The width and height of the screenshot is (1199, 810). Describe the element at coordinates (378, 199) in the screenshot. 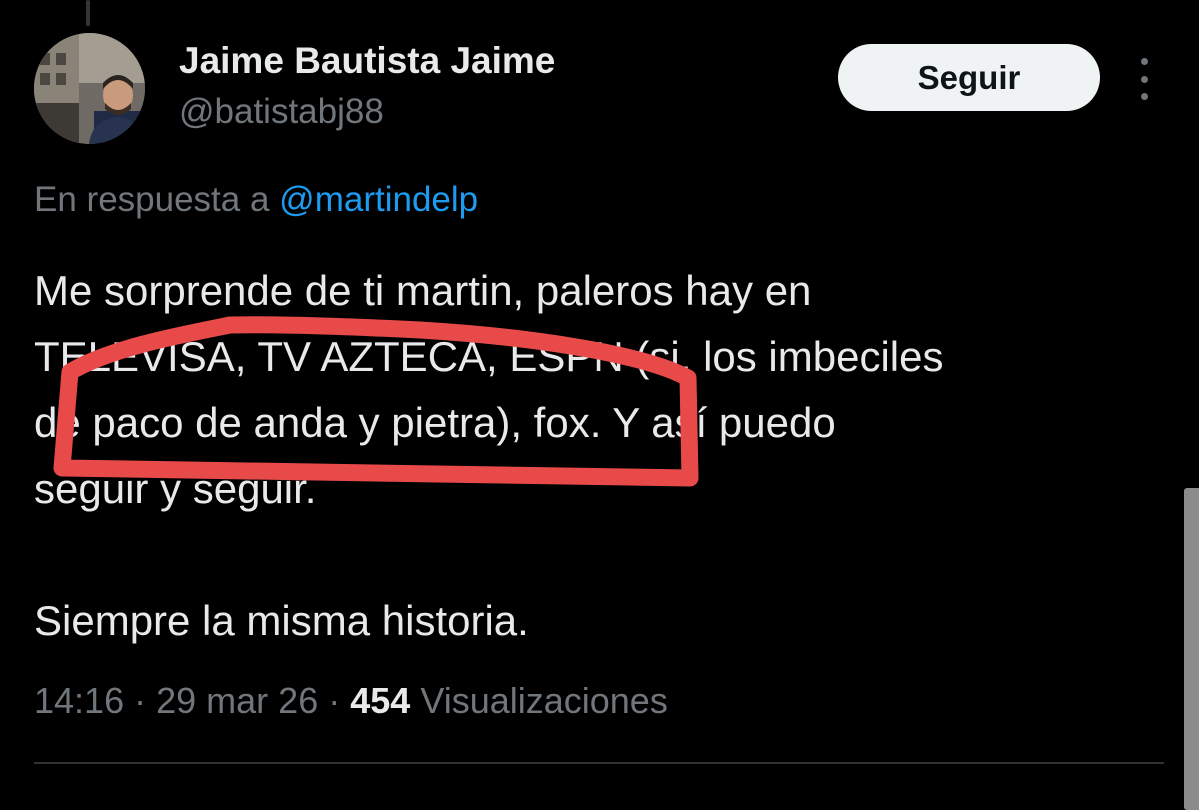

I see `reply-mention-link: @martindelp` at that location.